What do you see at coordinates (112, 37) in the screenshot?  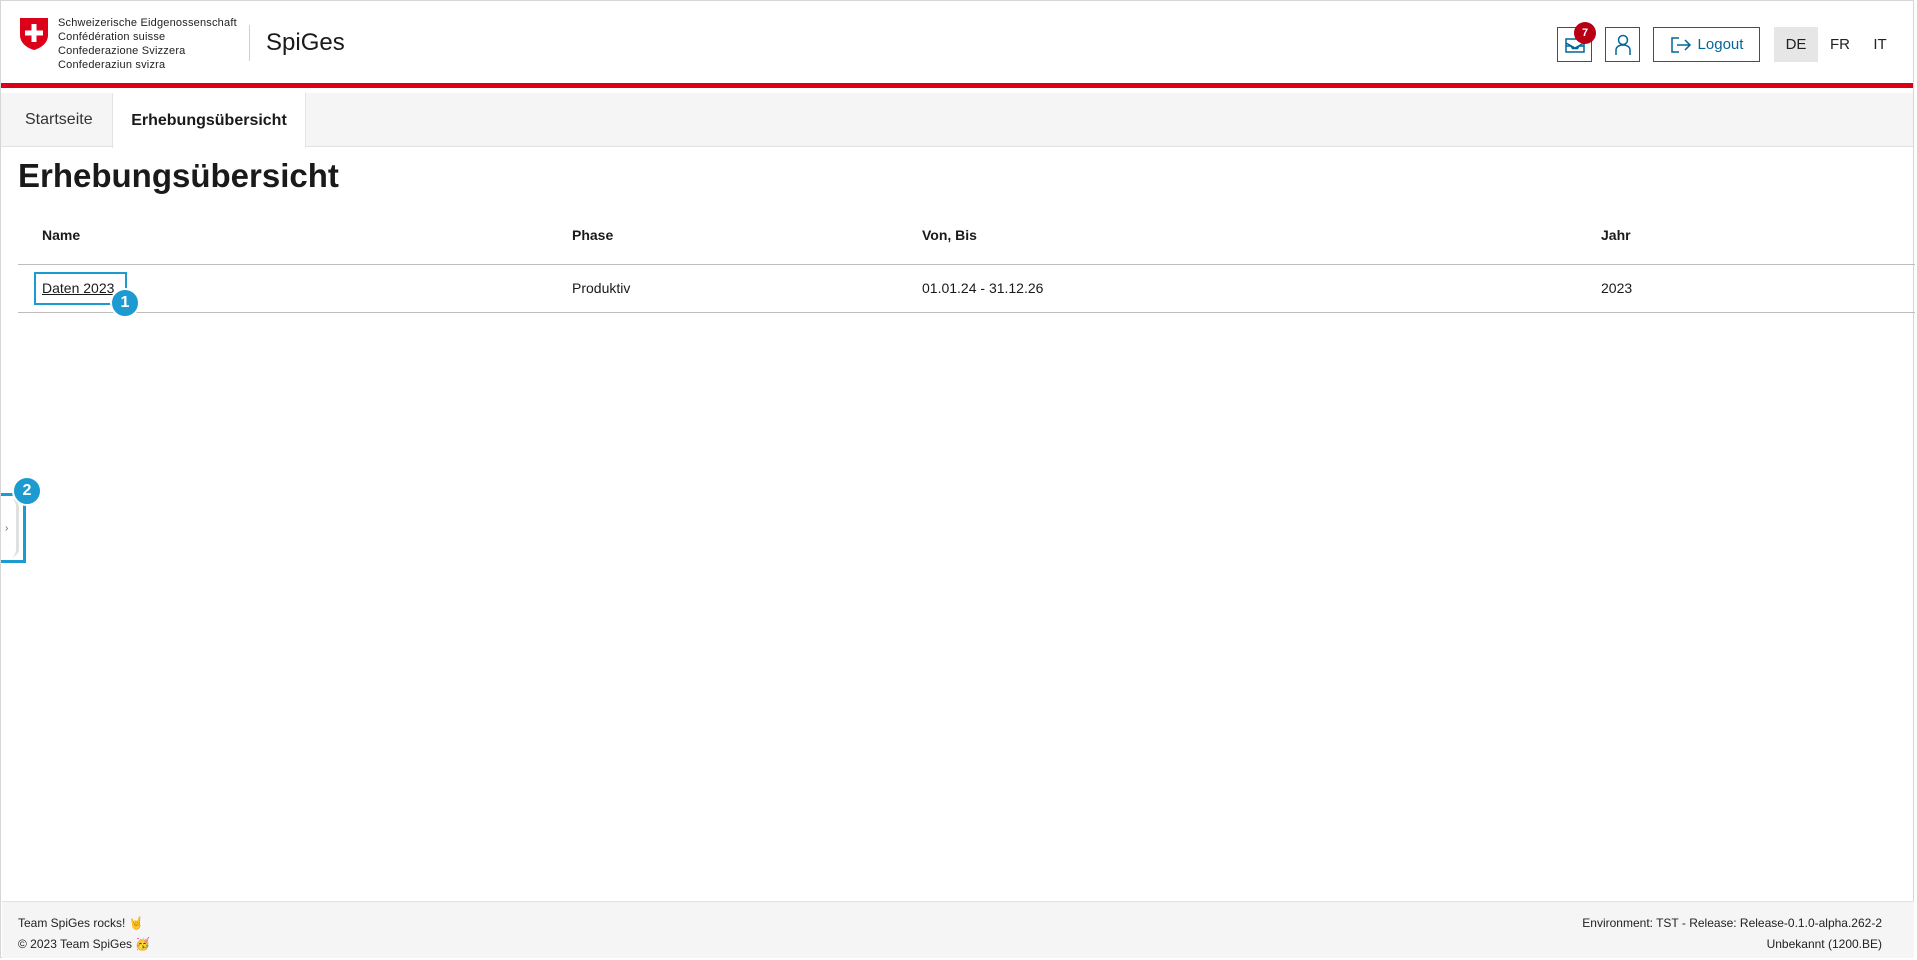 I see `confed-line: Confédération suisse` at bounding box center [112, 37].